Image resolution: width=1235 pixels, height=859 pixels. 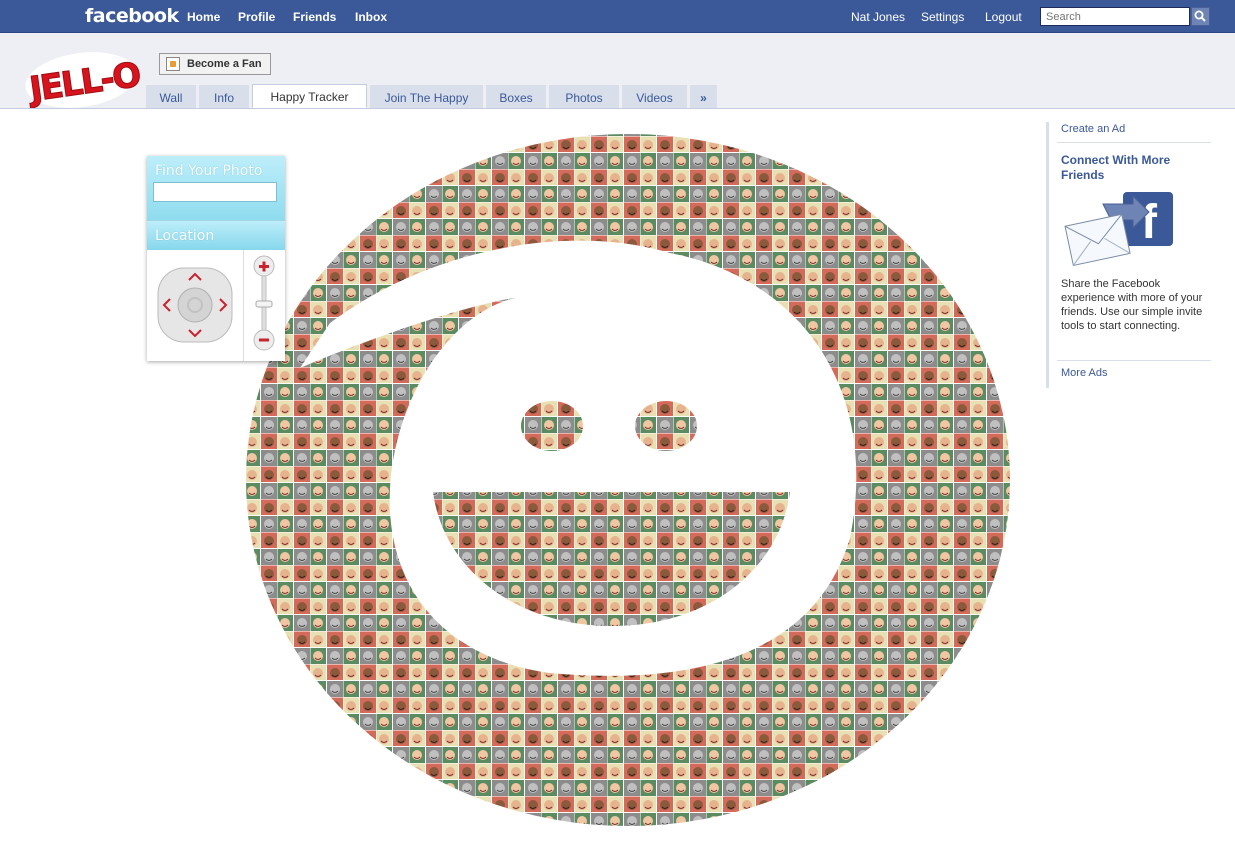 I want to click on become-a-fan-button: Become a Fan, so click(x=215, y=64).